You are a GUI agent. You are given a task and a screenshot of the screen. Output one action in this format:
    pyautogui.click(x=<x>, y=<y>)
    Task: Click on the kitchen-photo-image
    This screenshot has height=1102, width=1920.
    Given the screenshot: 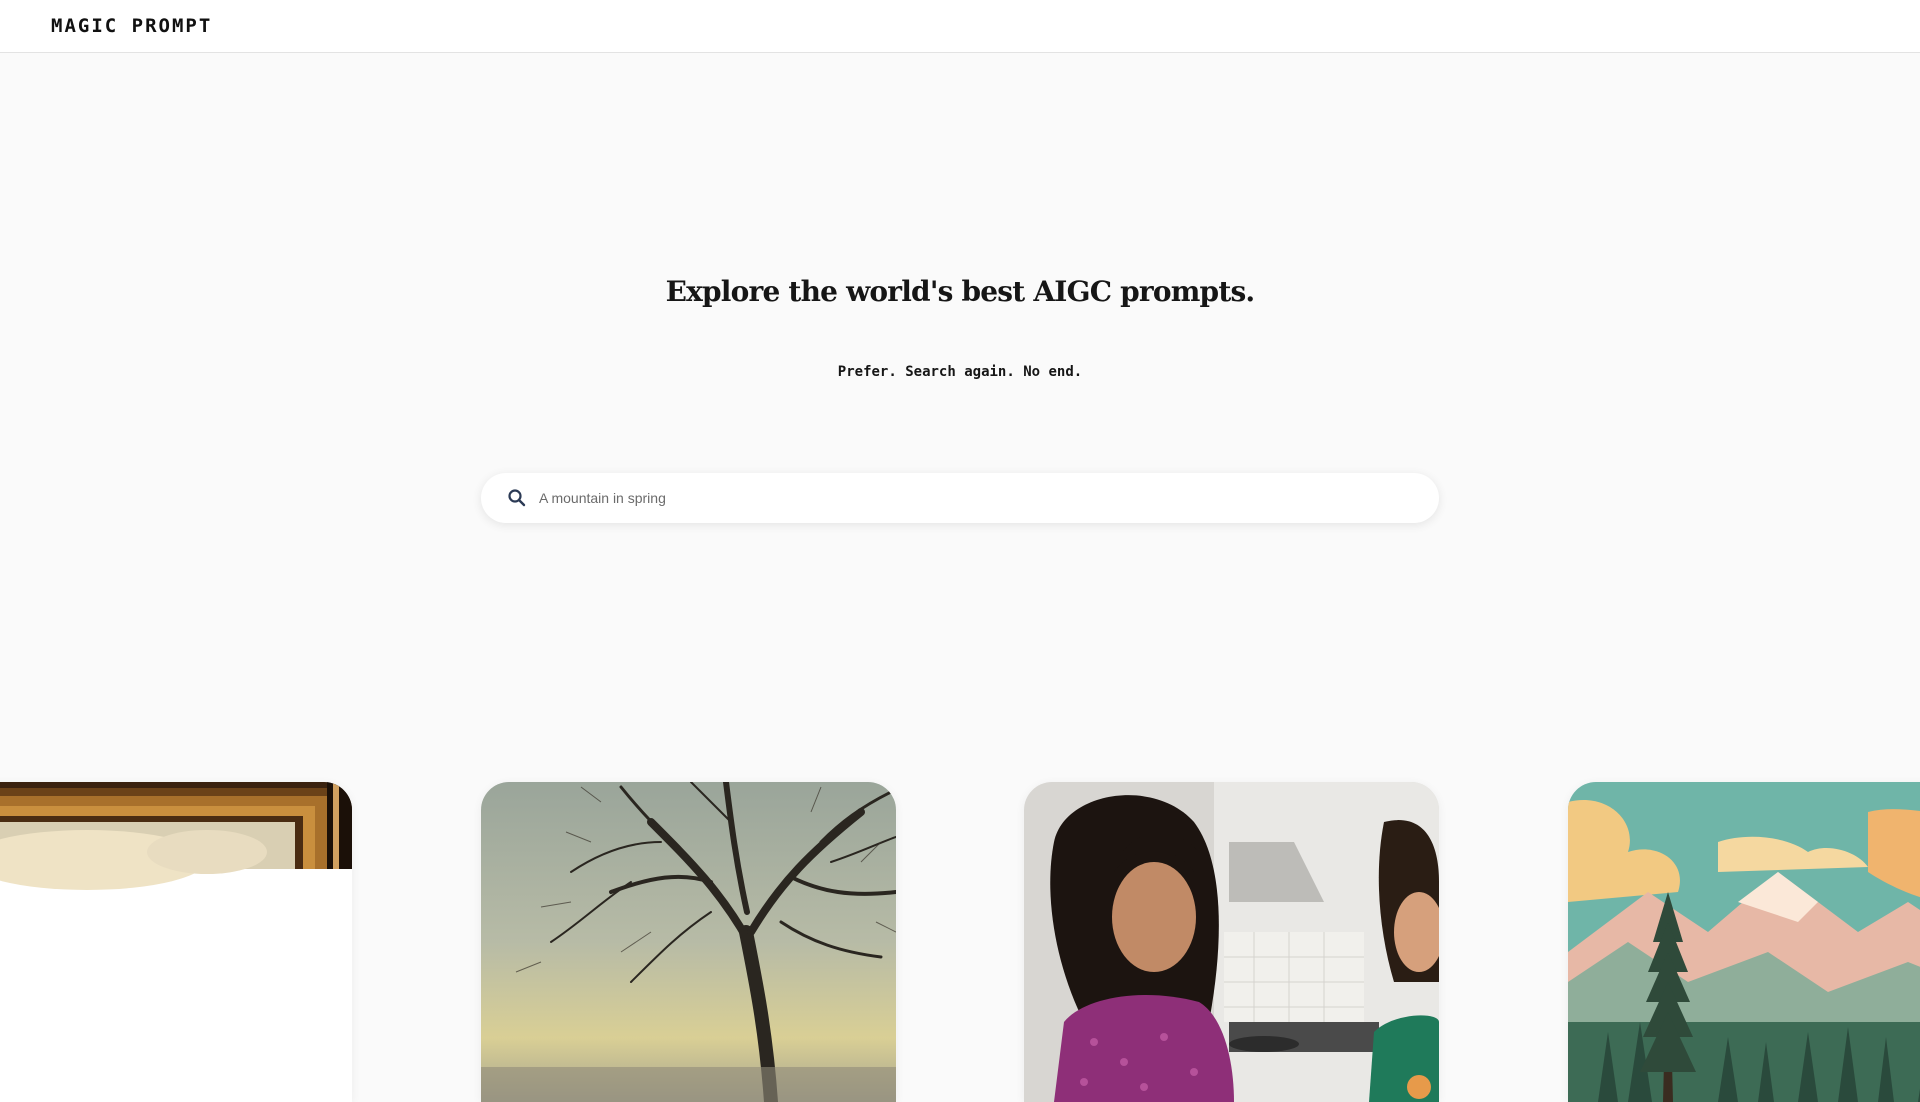 What is the action you would take?
    pyautogui.click(x=1231, y=942)
    